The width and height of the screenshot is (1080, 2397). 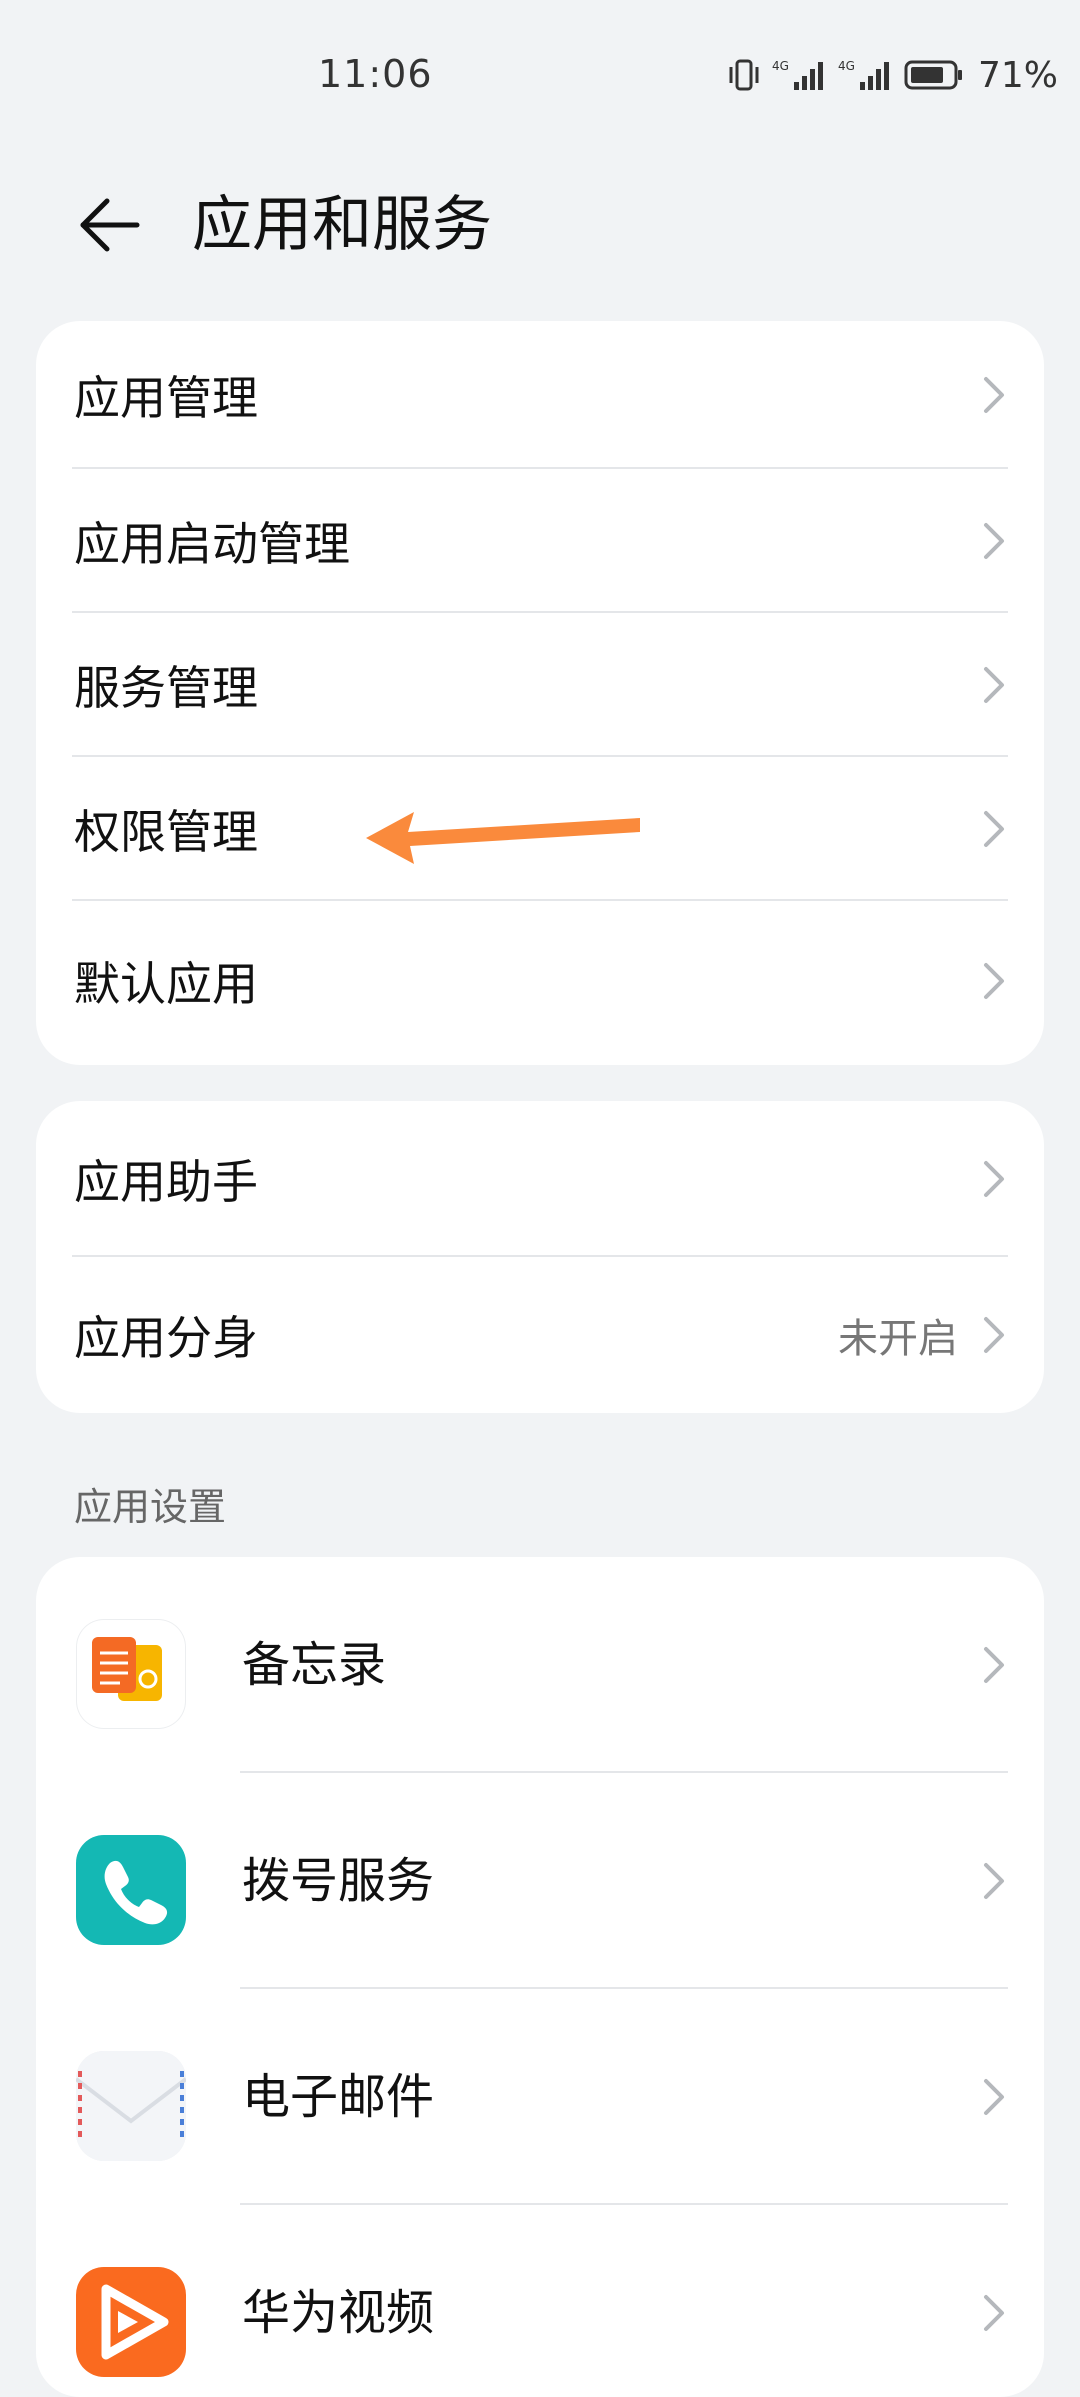 What do you see at coordinates (166, 398) in the screenshot?
I see `row-label: 应用管理` at bounding box center [166, 398].